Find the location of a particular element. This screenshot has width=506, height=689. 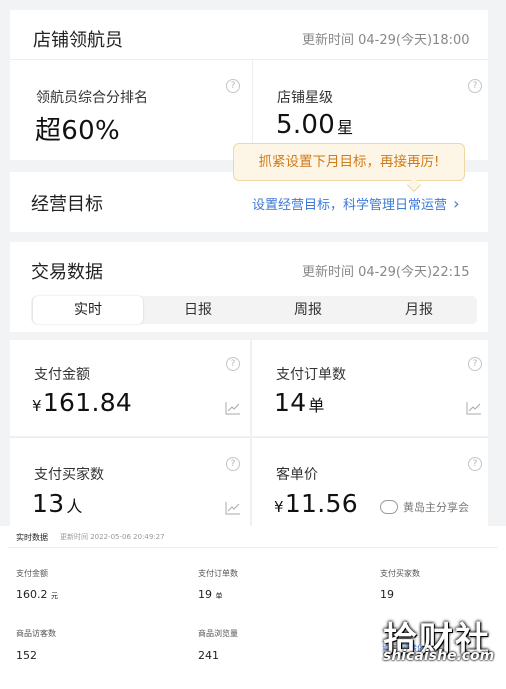

period-tabs: 实时 日报 周报 月报 is located at coordinates (254, 310).